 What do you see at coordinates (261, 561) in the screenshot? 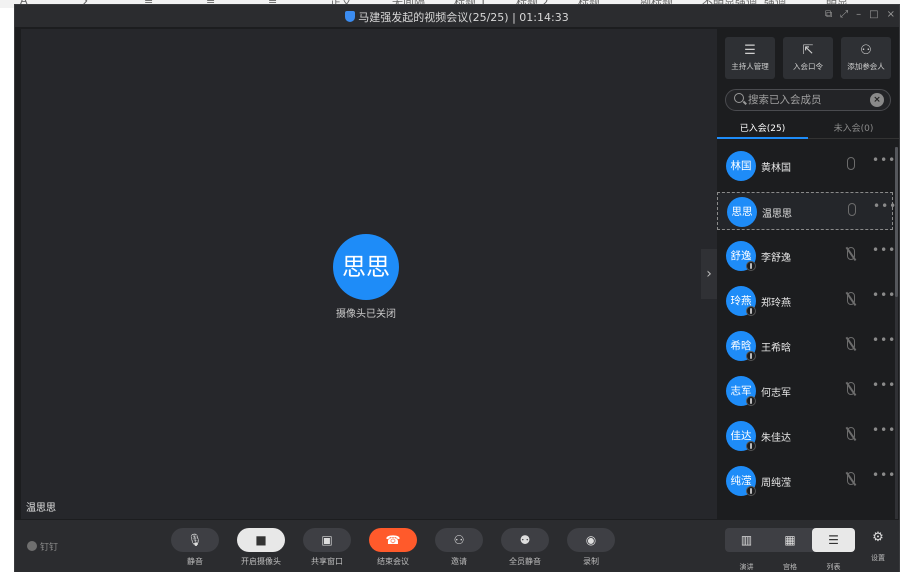
I see `control-label: 开启摄像头` at bounding box center [261, 561].